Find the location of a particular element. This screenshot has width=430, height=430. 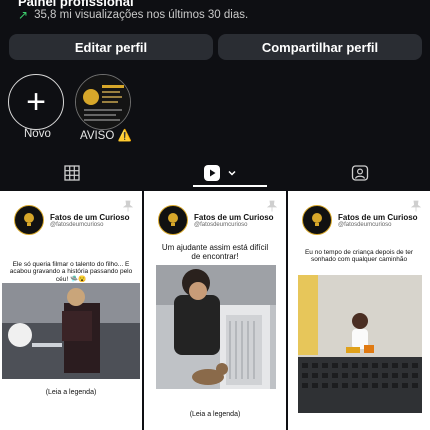

tab-grid is located at coordinates (72, 173).